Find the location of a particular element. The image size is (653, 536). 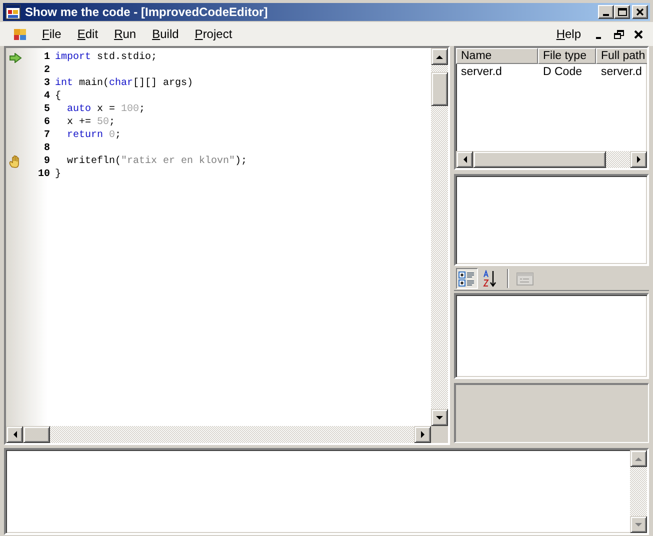

menu-item: File is located at coordinates (52, 34).